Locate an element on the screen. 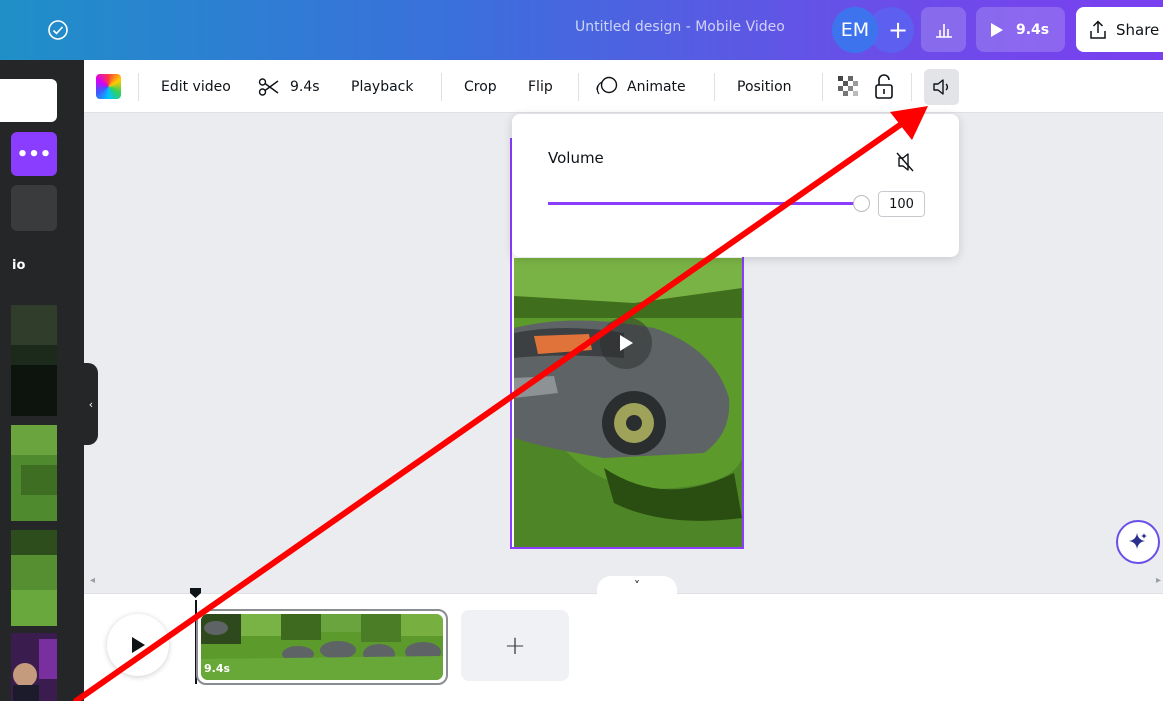 This screenshot has height=701, width=1163. volume-button is located at coordinates (941, 87).